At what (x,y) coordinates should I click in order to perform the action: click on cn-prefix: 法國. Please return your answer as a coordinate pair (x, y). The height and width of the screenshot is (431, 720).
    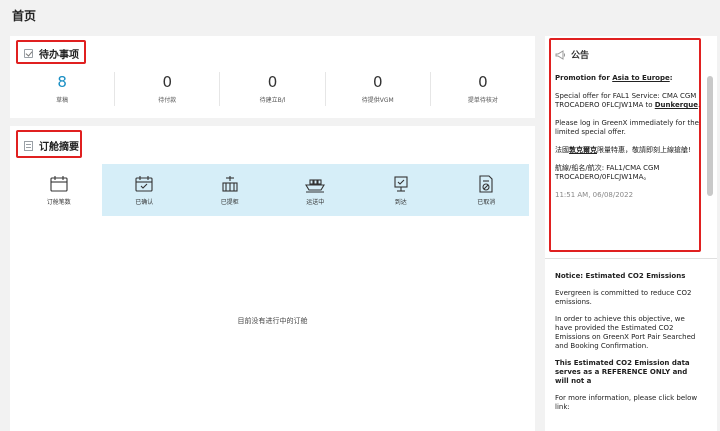
    Looking at the image, I should click on (562, 150).